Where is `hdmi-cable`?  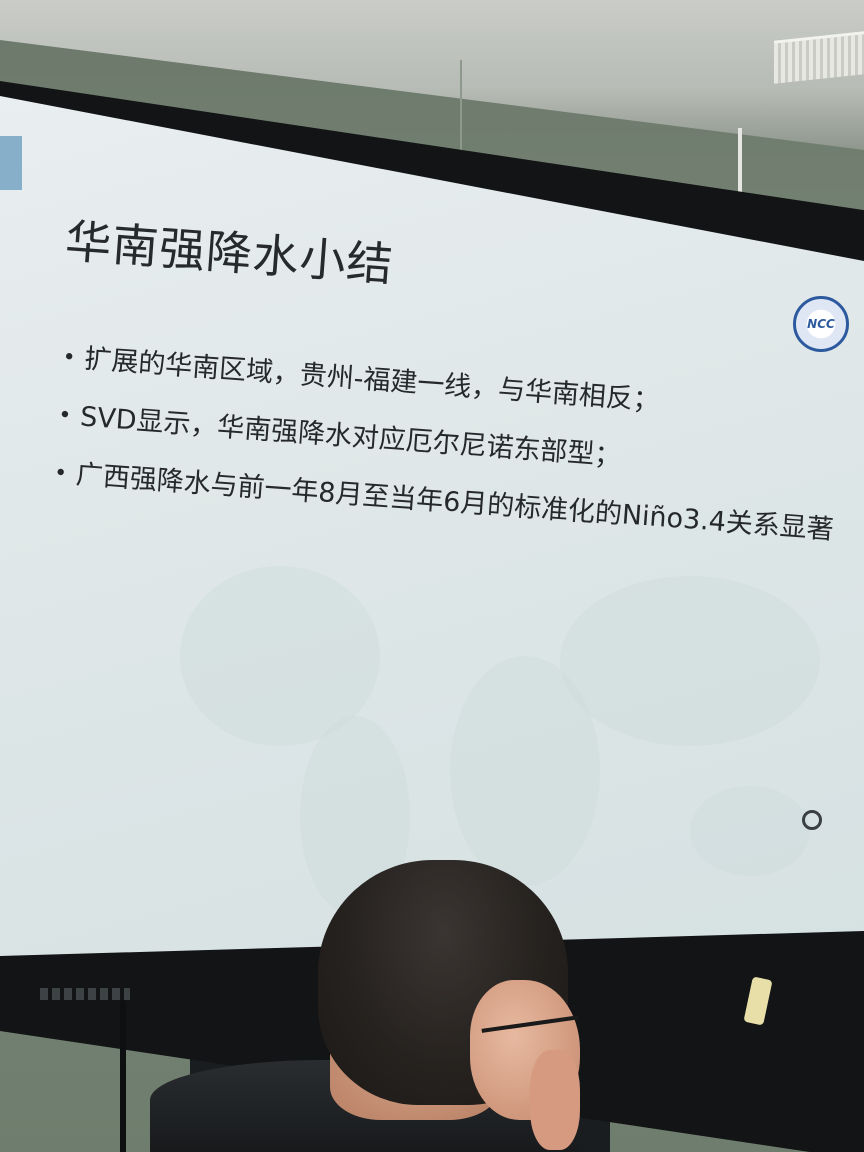
hdmi-cable is located at coordinates (123, 1076).